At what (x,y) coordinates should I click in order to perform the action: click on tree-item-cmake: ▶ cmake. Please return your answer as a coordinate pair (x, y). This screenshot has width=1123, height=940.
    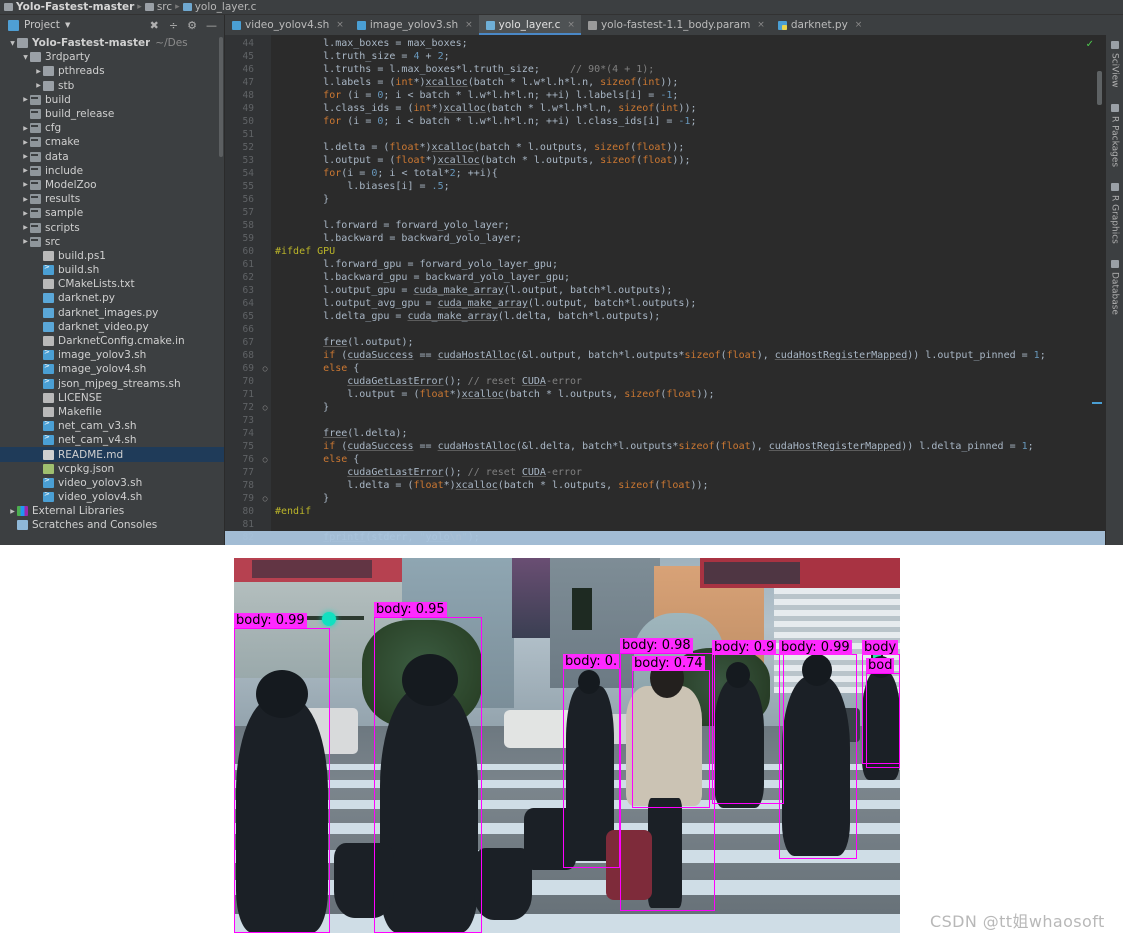
    Looking at the image, I should click on (112, 142).